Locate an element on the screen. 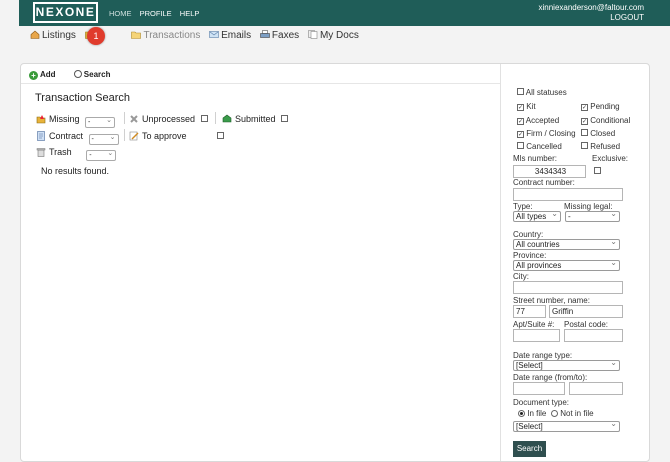 This screenshot has width=670, height=462. logo: NEXONE is located at coordinates (65, 12).